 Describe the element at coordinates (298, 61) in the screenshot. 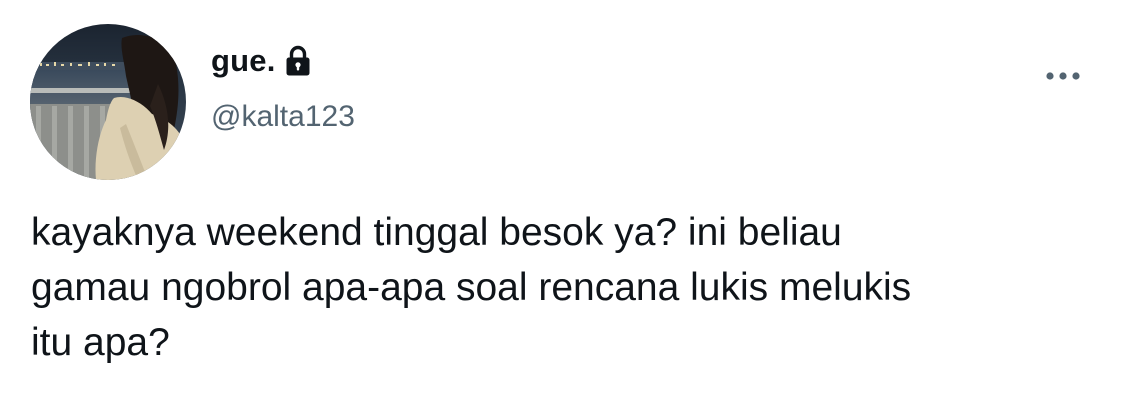

I see `lock-icon` at that location.